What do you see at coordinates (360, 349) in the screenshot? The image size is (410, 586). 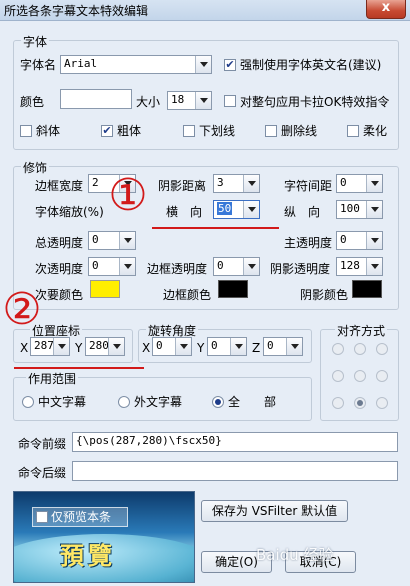 I see `align-top-center-radio` at bounding box center [360, 349].